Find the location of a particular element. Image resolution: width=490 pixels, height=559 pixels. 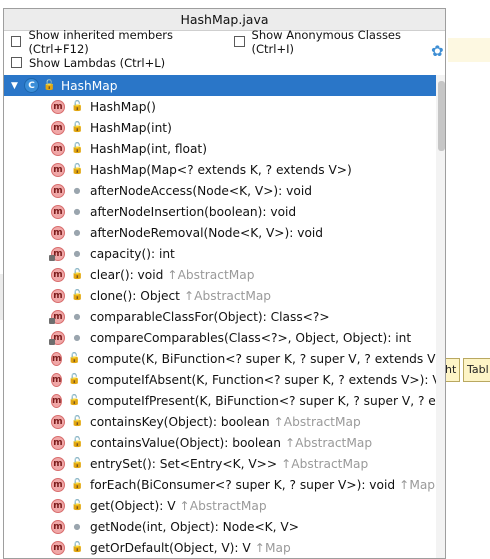

member-signature: HashMap() is located at coordinates (123, 106).